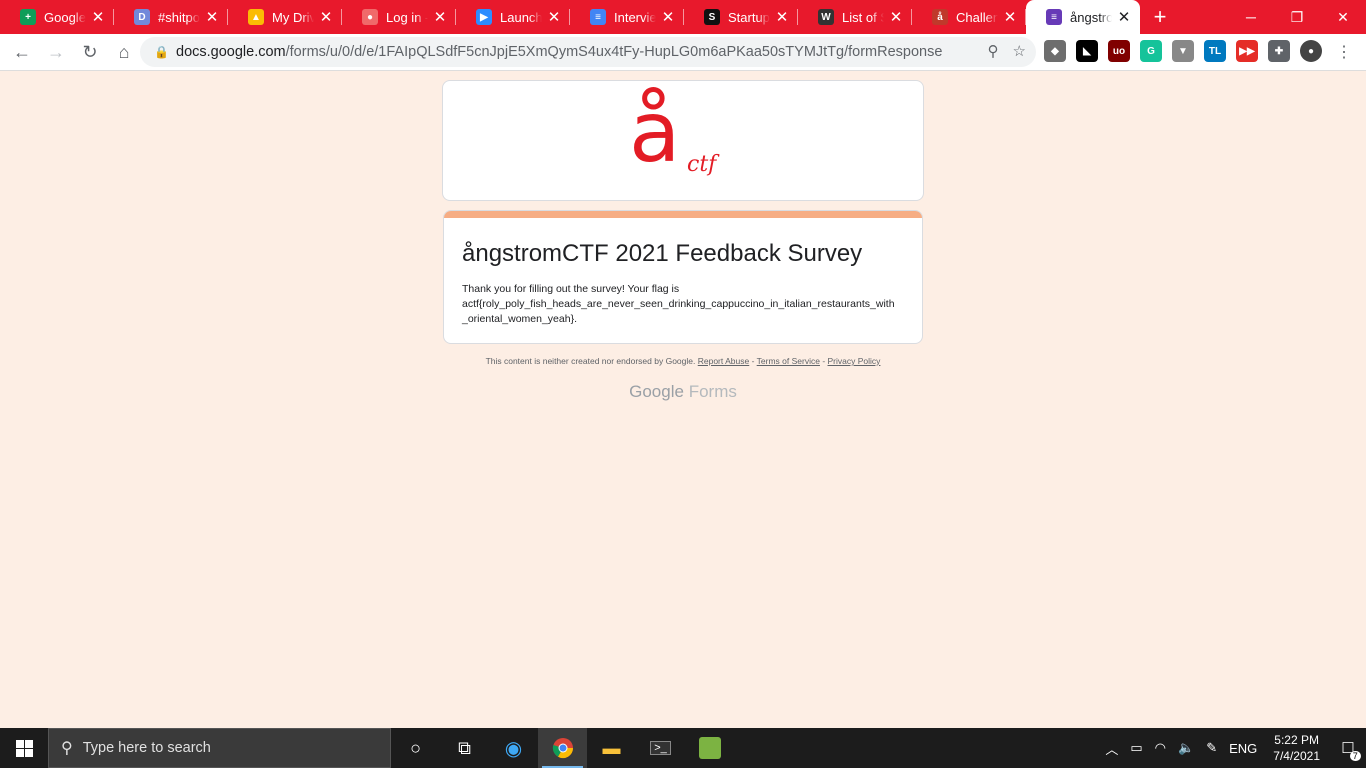 The height and width of the screenshot is (768, 1366). I want to click on browser-tab: ≡ ångstrom✕, so click(1083, 17).